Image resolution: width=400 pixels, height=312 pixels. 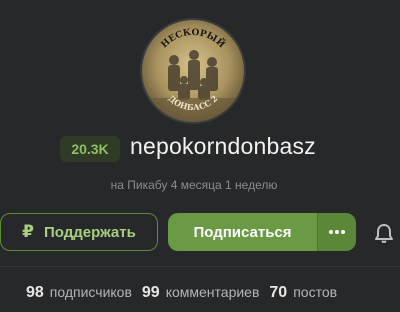 I want to click on more-button, so click(x=336, y=232).